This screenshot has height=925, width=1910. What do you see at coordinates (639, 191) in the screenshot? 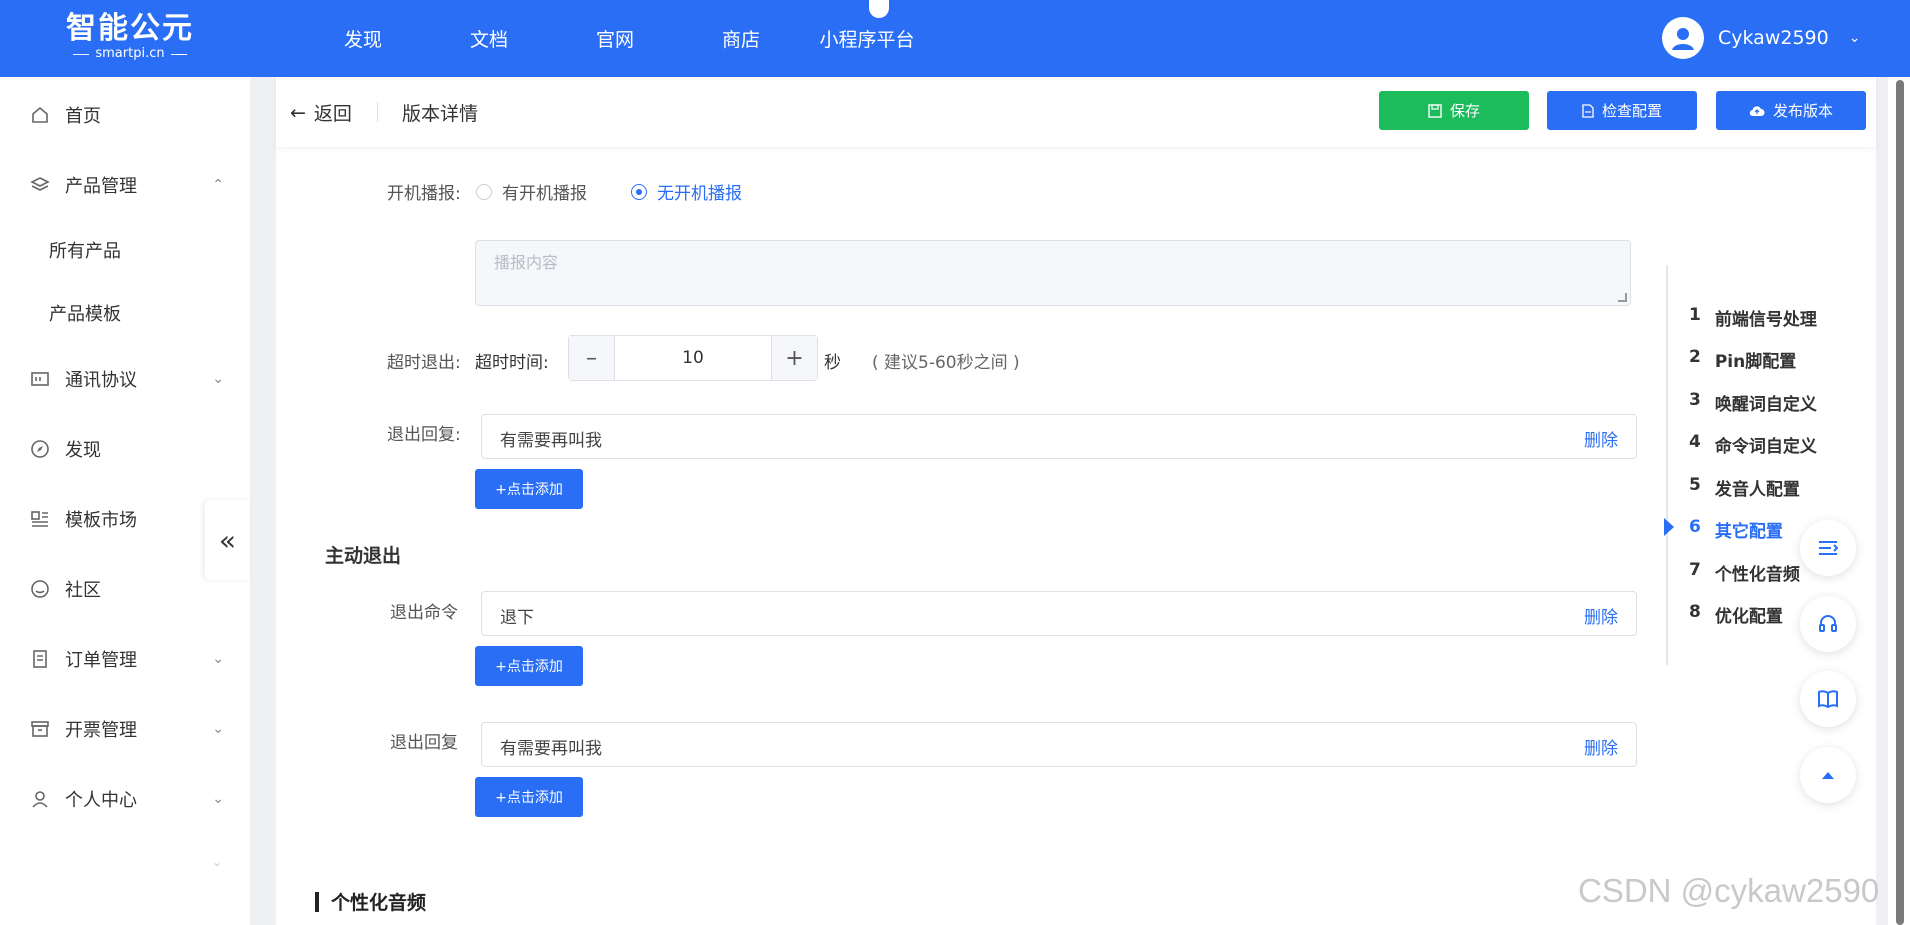
I see `radio-circle-selected` at bounding box center [639, 191].